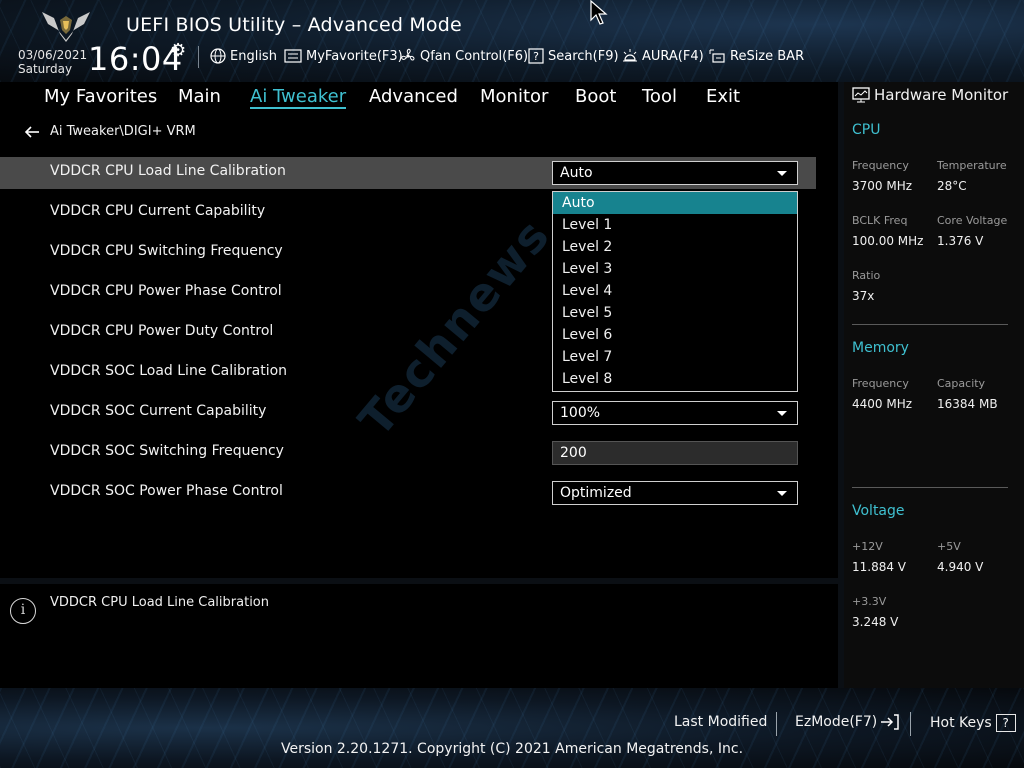  I want to click on toolbar-divider, so click(198, 57).